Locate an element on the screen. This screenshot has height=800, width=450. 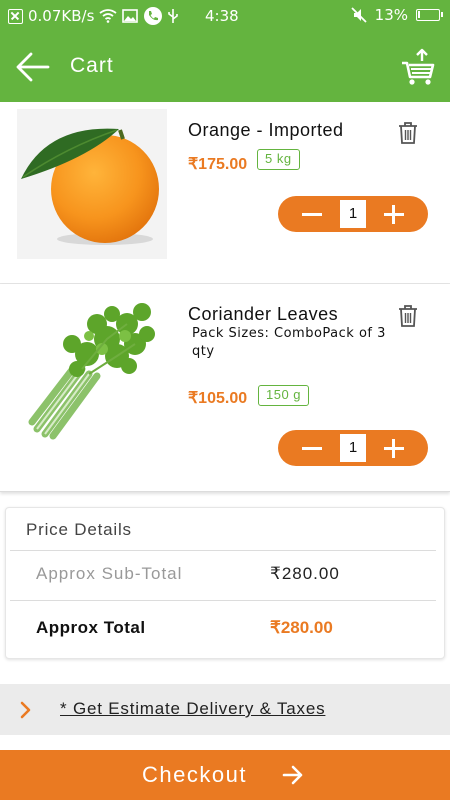
product-image-coriander is located at coordinates (92, 369).